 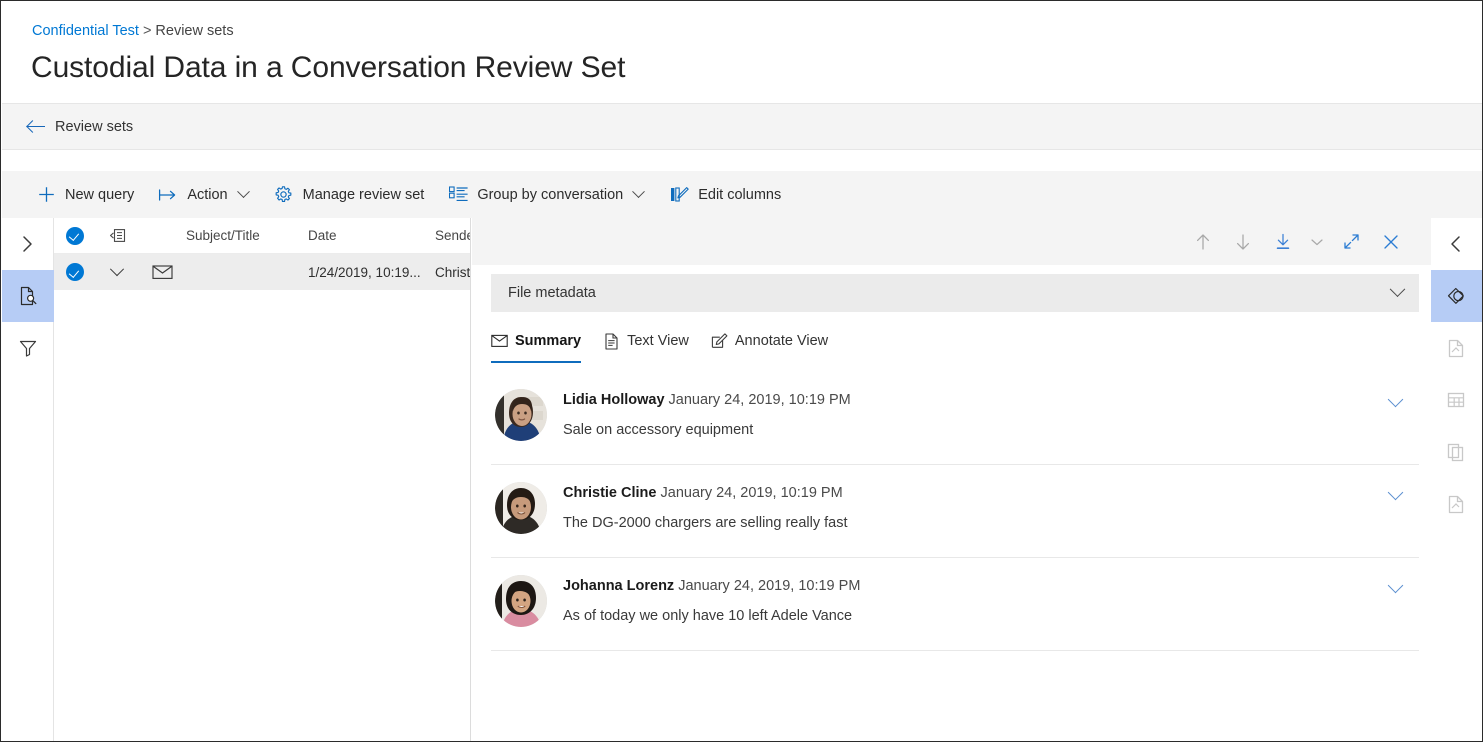 I want to click on group-by-conversation-label: Group by conversation, so click(x=550, y=194).